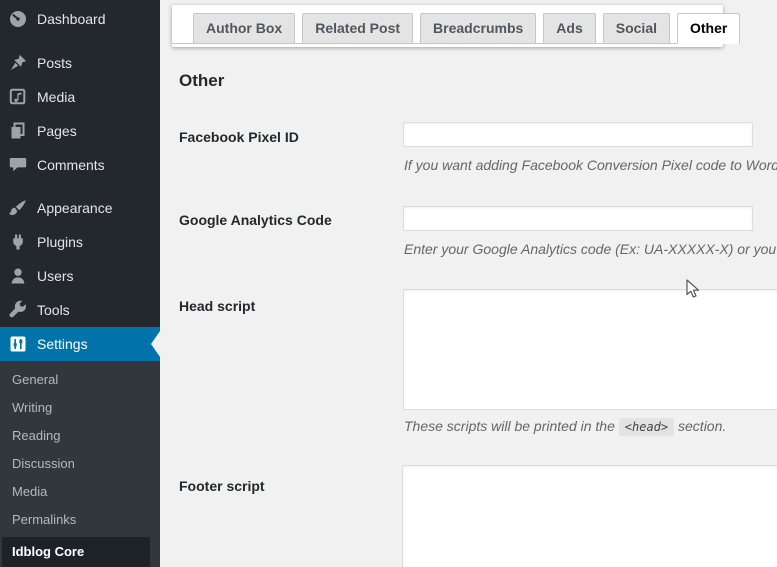  Describe the element at coordinates (239, 137) in the screenshot. I see `facebook-pixel-id-label: Facebook Pixel ID` at that location.